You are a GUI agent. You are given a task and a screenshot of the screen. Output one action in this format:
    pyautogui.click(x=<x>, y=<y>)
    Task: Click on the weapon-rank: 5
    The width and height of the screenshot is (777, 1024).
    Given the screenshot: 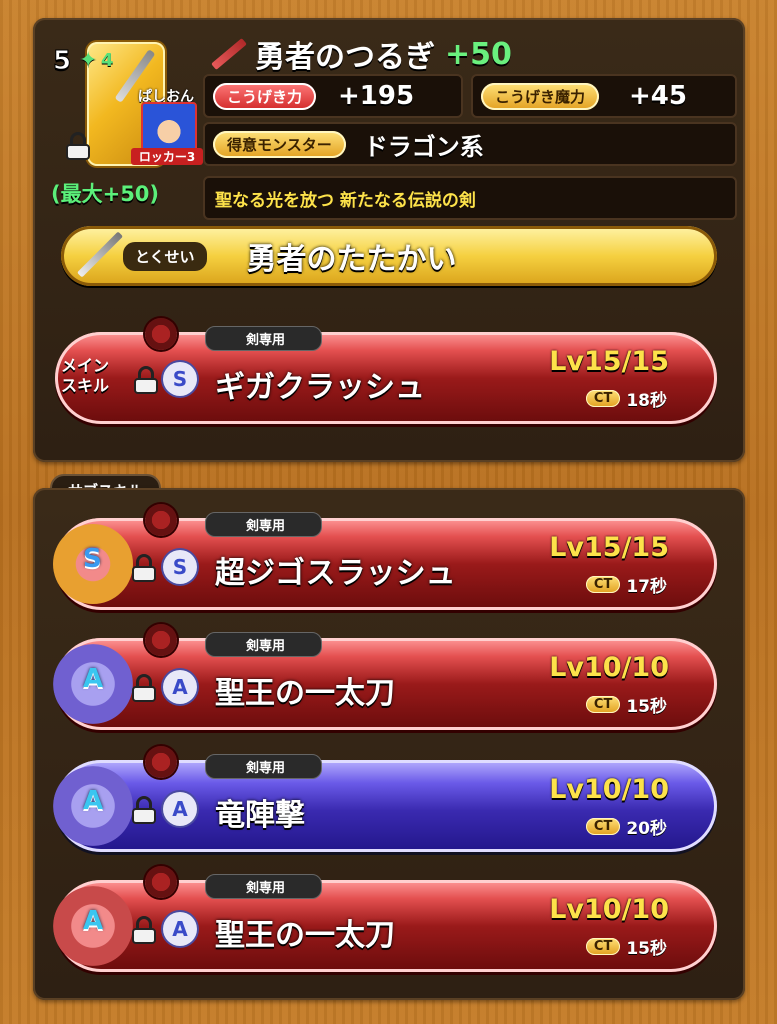 What is the action you would take?
    pyautogui.click(x=62, y=61)
    